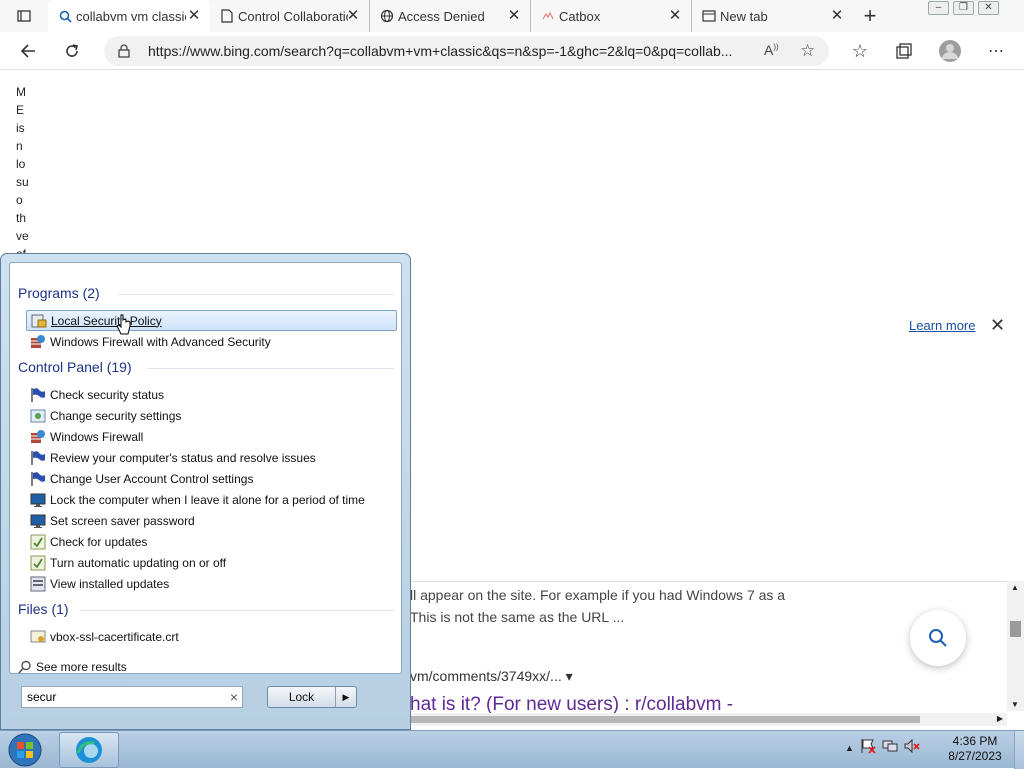 This screenshot has height=769, width=1024. What do you see at coordinates (771, 50) in the screenshot?
I see `read-aloud-icon: A))` at bounding box center [771, 50].